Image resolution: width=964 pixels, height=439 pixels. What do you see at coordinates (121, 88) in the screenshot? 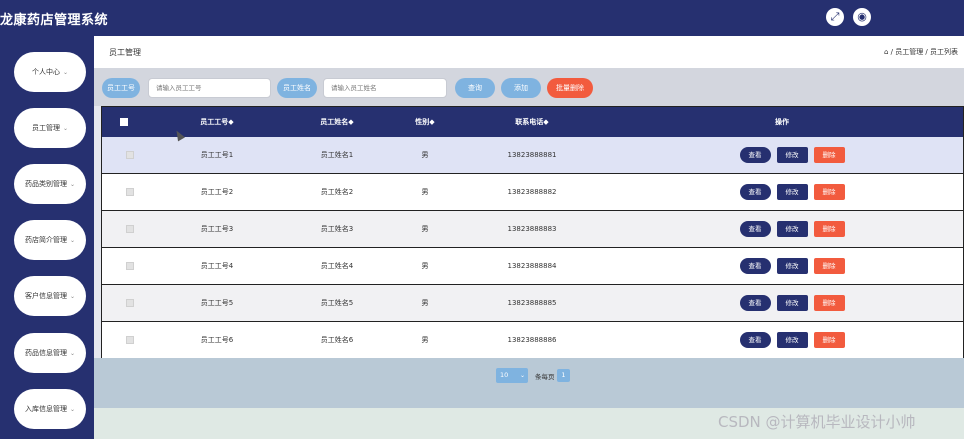
I see `staff-id-label: 员工工号` at bounding box center [121, 88].